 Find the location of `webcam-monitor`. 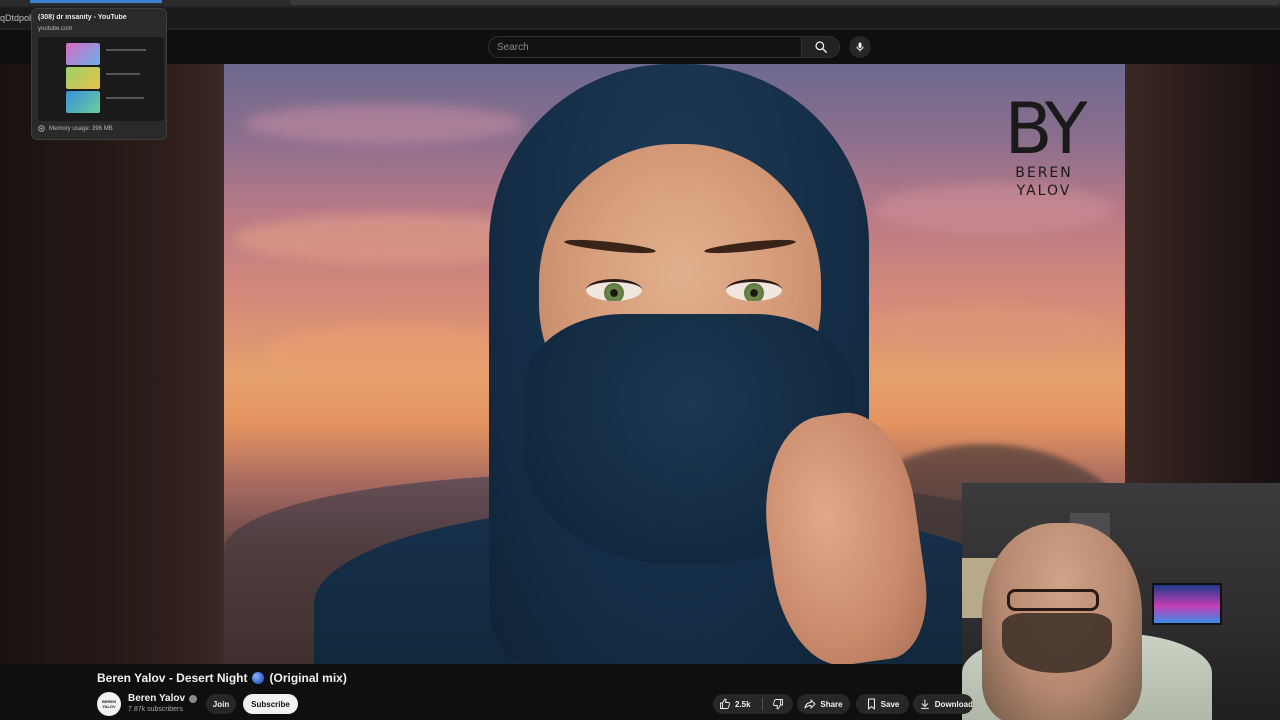

webcam-monitor is located at coordinates (1187, 604).